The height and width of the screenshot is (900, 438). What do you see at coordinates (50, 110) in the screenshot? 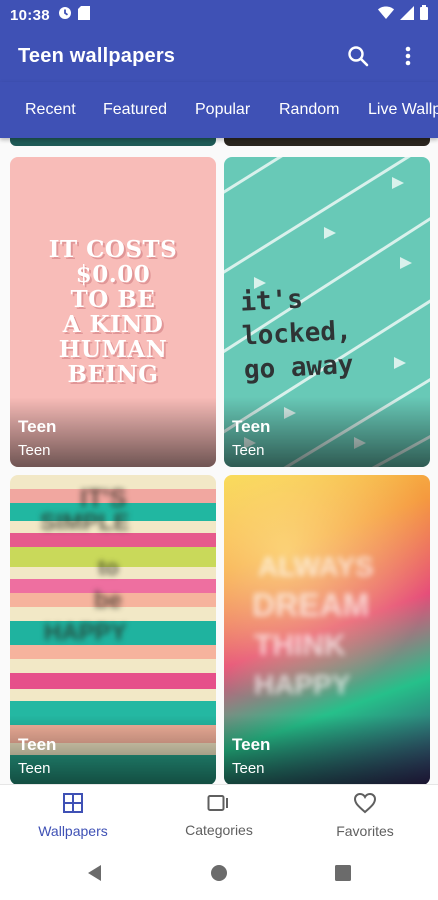
I see `tab-recent: Recent` at bounding box center [50, 110].